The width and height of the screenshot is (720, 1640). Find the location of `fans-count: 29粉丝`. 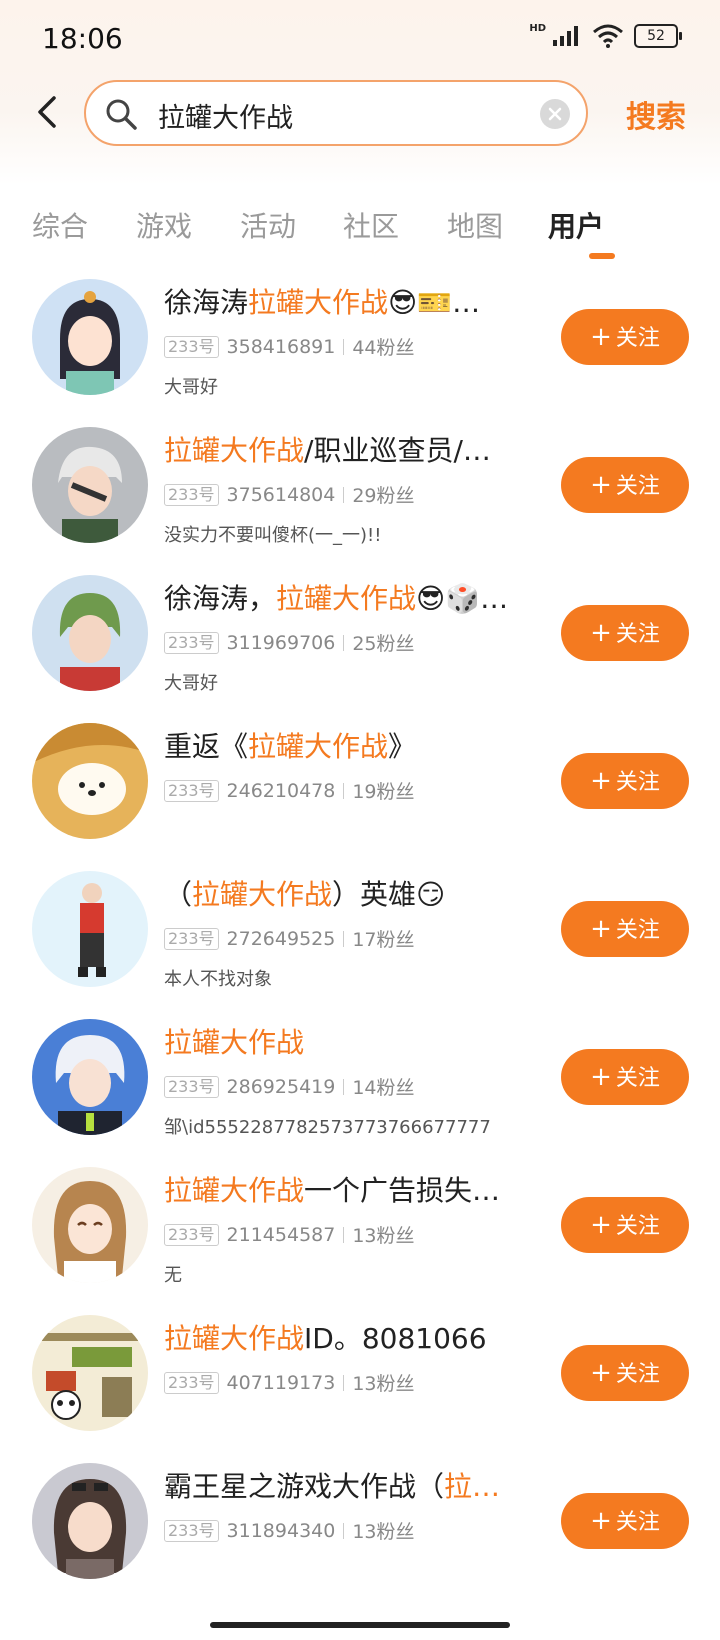

fans-count: 29粉丝 is located at coordinates (383, 496).